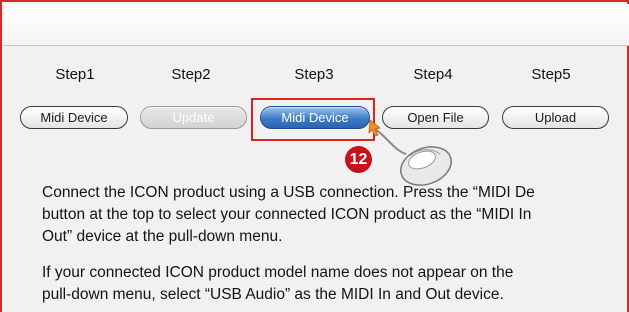  I want to click on step1-label: Step1, so click(75, 74).